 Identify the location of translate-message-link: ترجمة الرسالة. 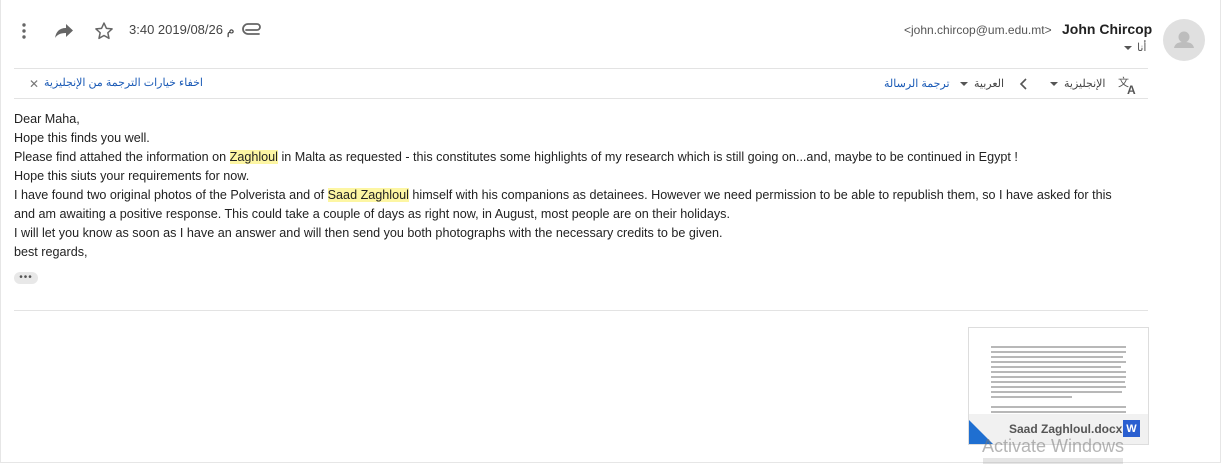
(917, 83).